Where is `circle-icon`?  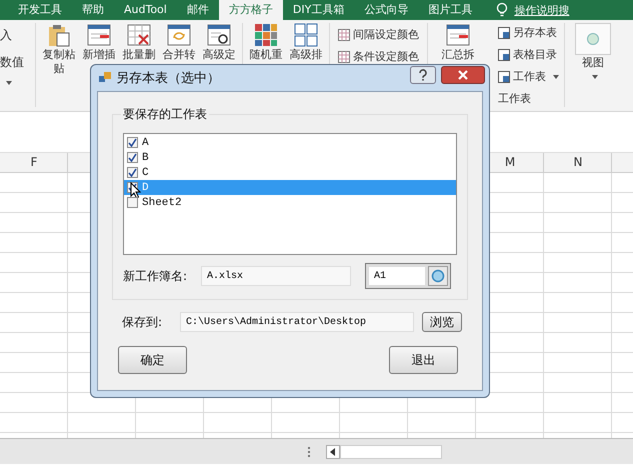 circle-icon is located at coordinates (593, 39).